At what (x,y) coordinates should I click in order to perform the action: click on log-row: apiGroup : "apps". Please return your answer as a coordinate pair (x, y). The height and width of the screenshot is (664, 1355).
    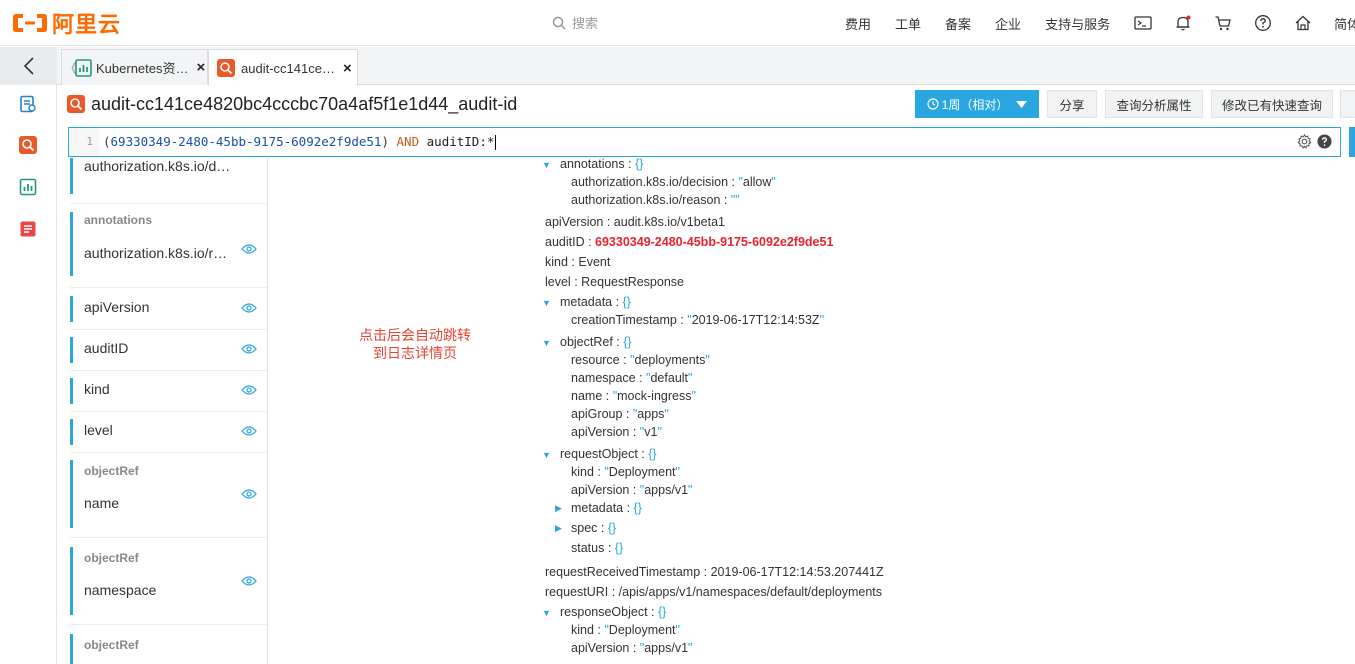
    Looking at the image, I should click on (620, 414).